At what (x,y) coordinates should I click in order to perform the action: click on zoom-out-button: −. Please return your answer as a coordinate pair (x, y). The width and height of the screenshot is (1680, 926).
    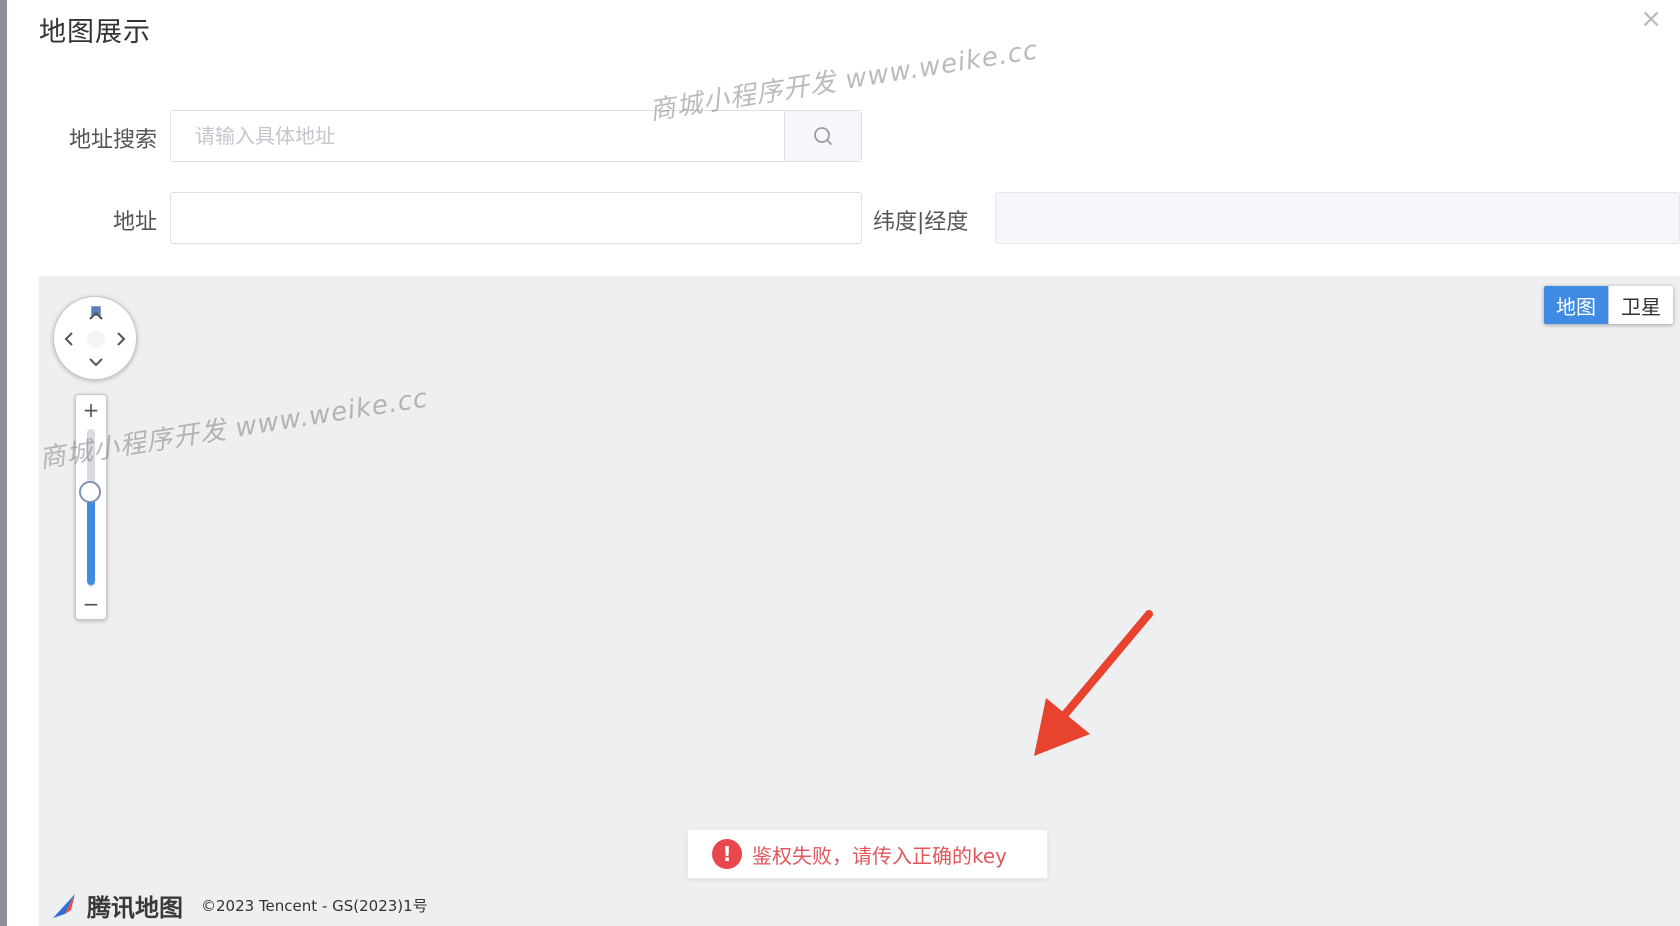
    Looking at the image, I should click on (91, 604).